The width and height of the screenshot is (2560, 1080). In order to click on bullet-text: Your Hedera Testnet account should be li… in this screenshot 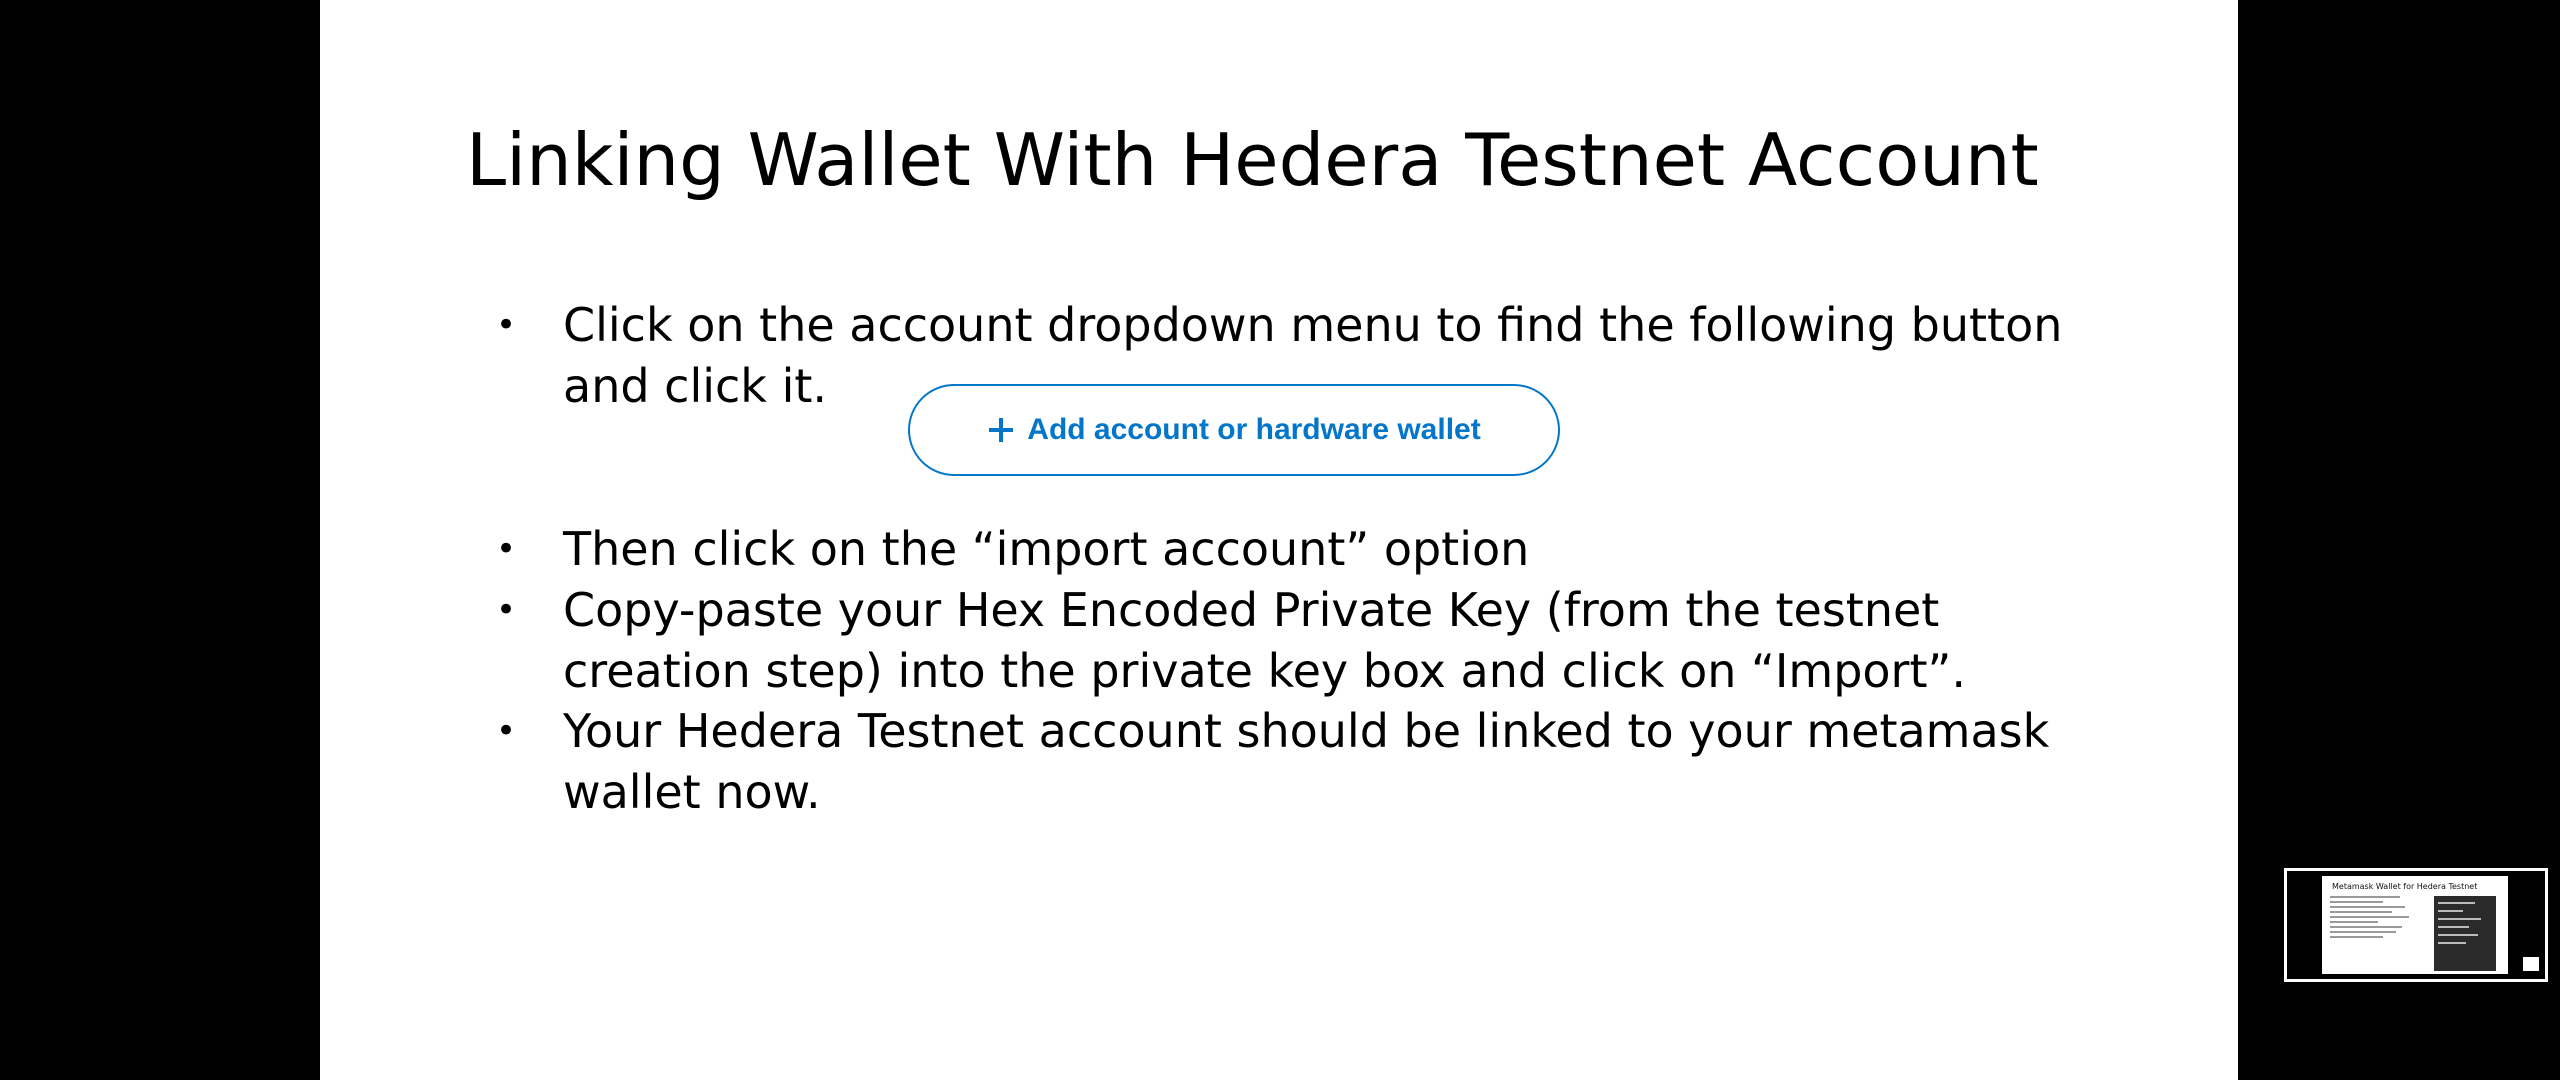, I will do `click(1306, 762)`.